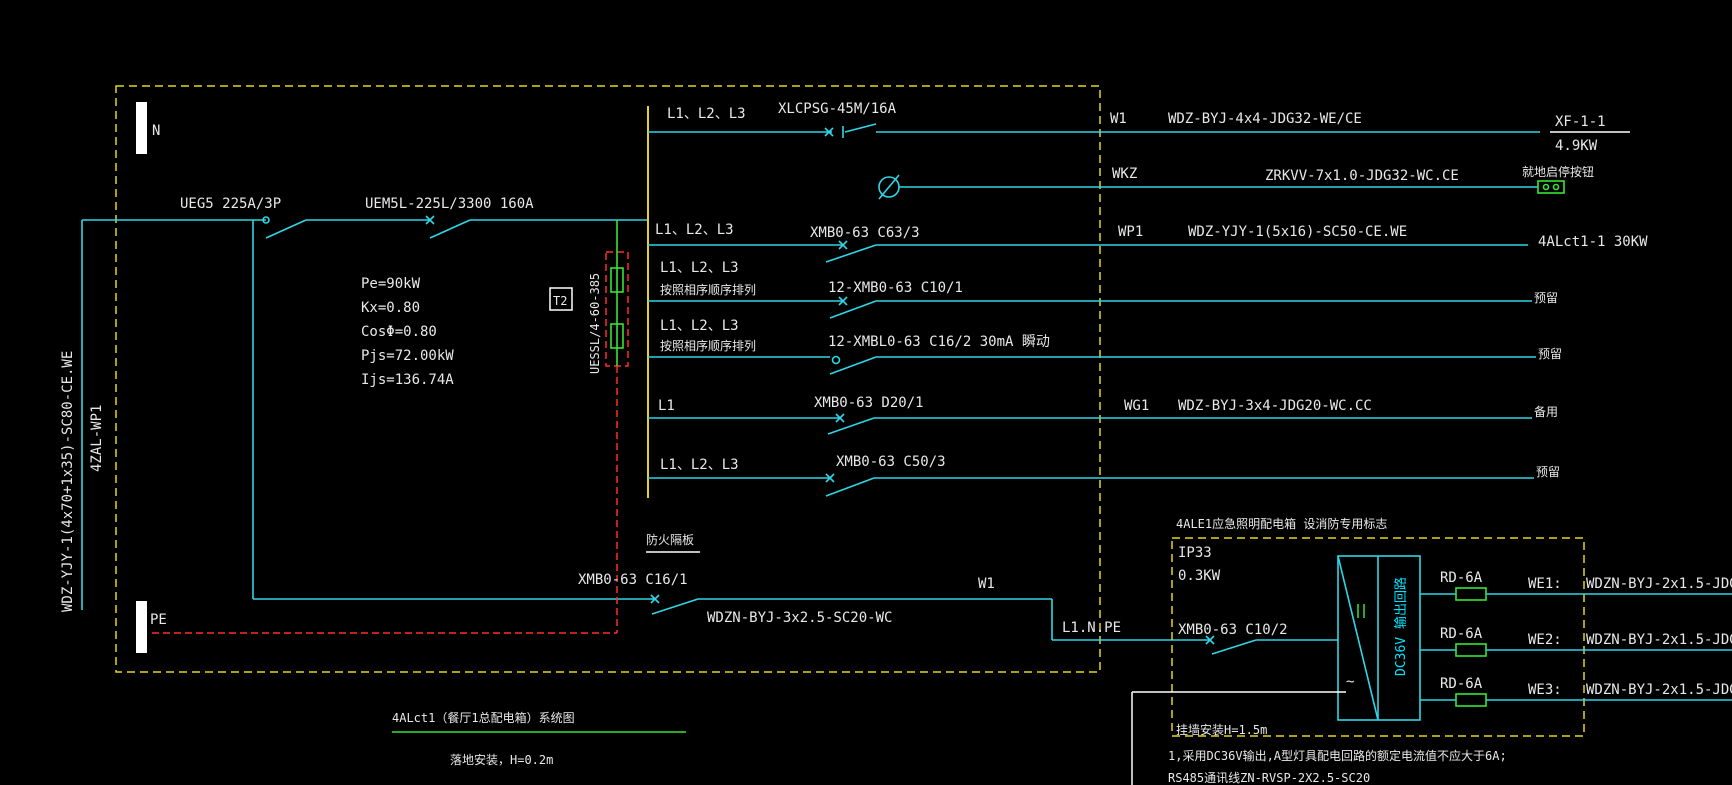 This screenshot has width=1732, height=785. What do you see at coordinates (97, 438) in the screenshot?
I see `incoming-feeder-id: 4ZAL-WP1` at bounding box center [97, 438].